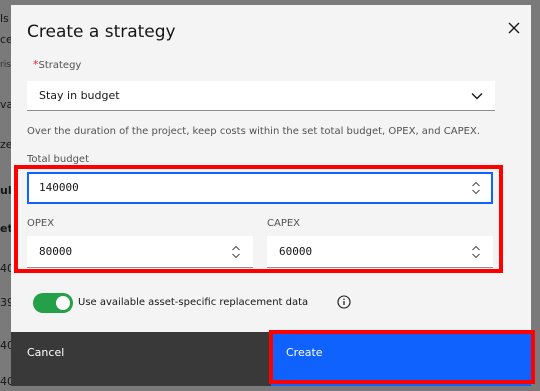 Image resolution: width=540 pixels, height=391 pixels. I want to click on strategy-label: *Strategy, so click(57, 64).